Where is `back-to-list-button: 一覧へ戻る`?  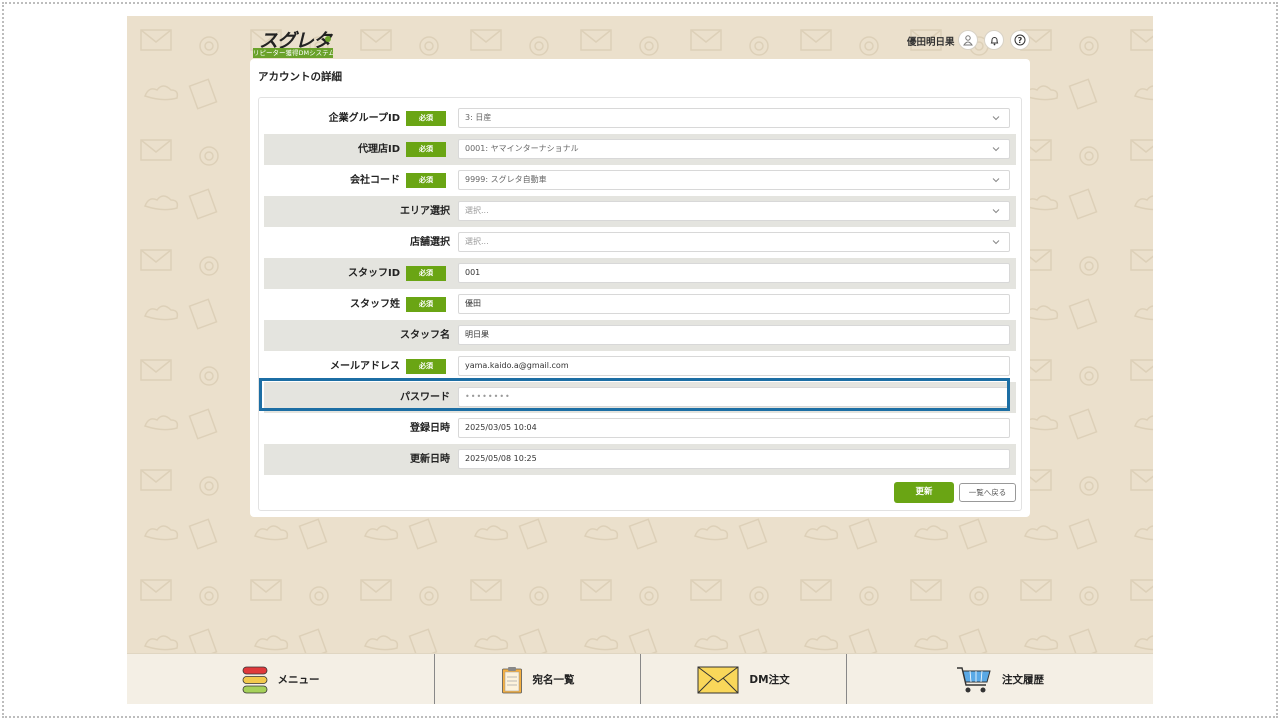
back-to-list-button: 一覧へ戻る is located at coordinates (987, 492).